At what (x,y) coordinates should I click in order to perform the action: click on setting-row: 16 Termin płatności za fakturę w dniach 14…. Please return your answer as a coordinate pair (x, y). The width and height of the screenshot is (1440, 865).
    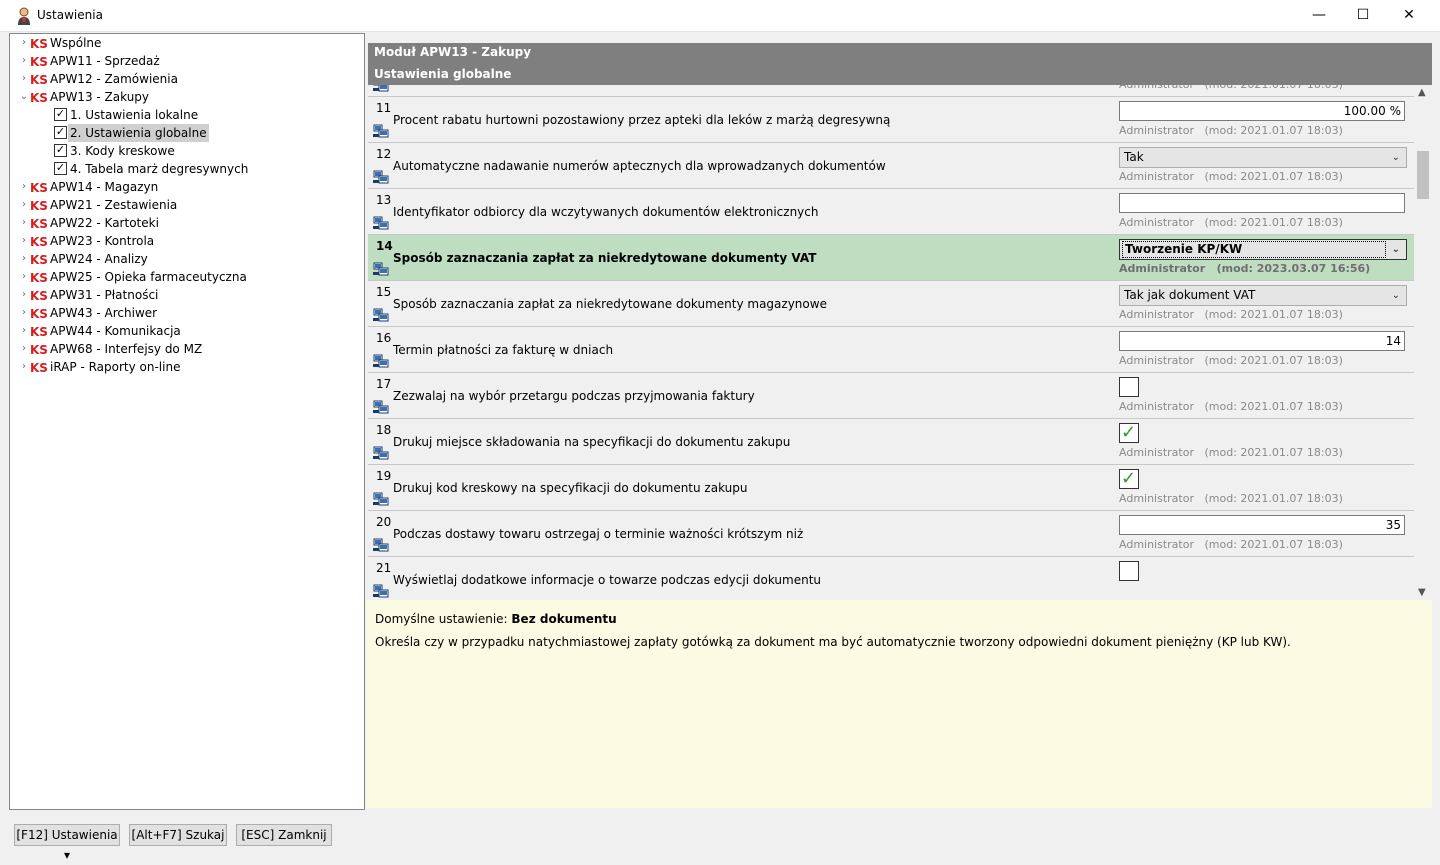
    Looking at the image, I should click on (891, 350).